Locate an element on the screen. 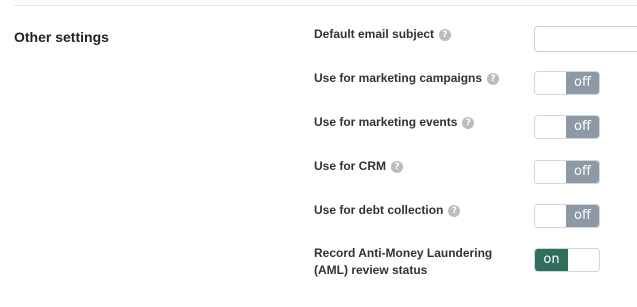 The width and height of the screenshot is (637, 307). setting-label: Use for marketing events? is located at coordinates (394, 122).